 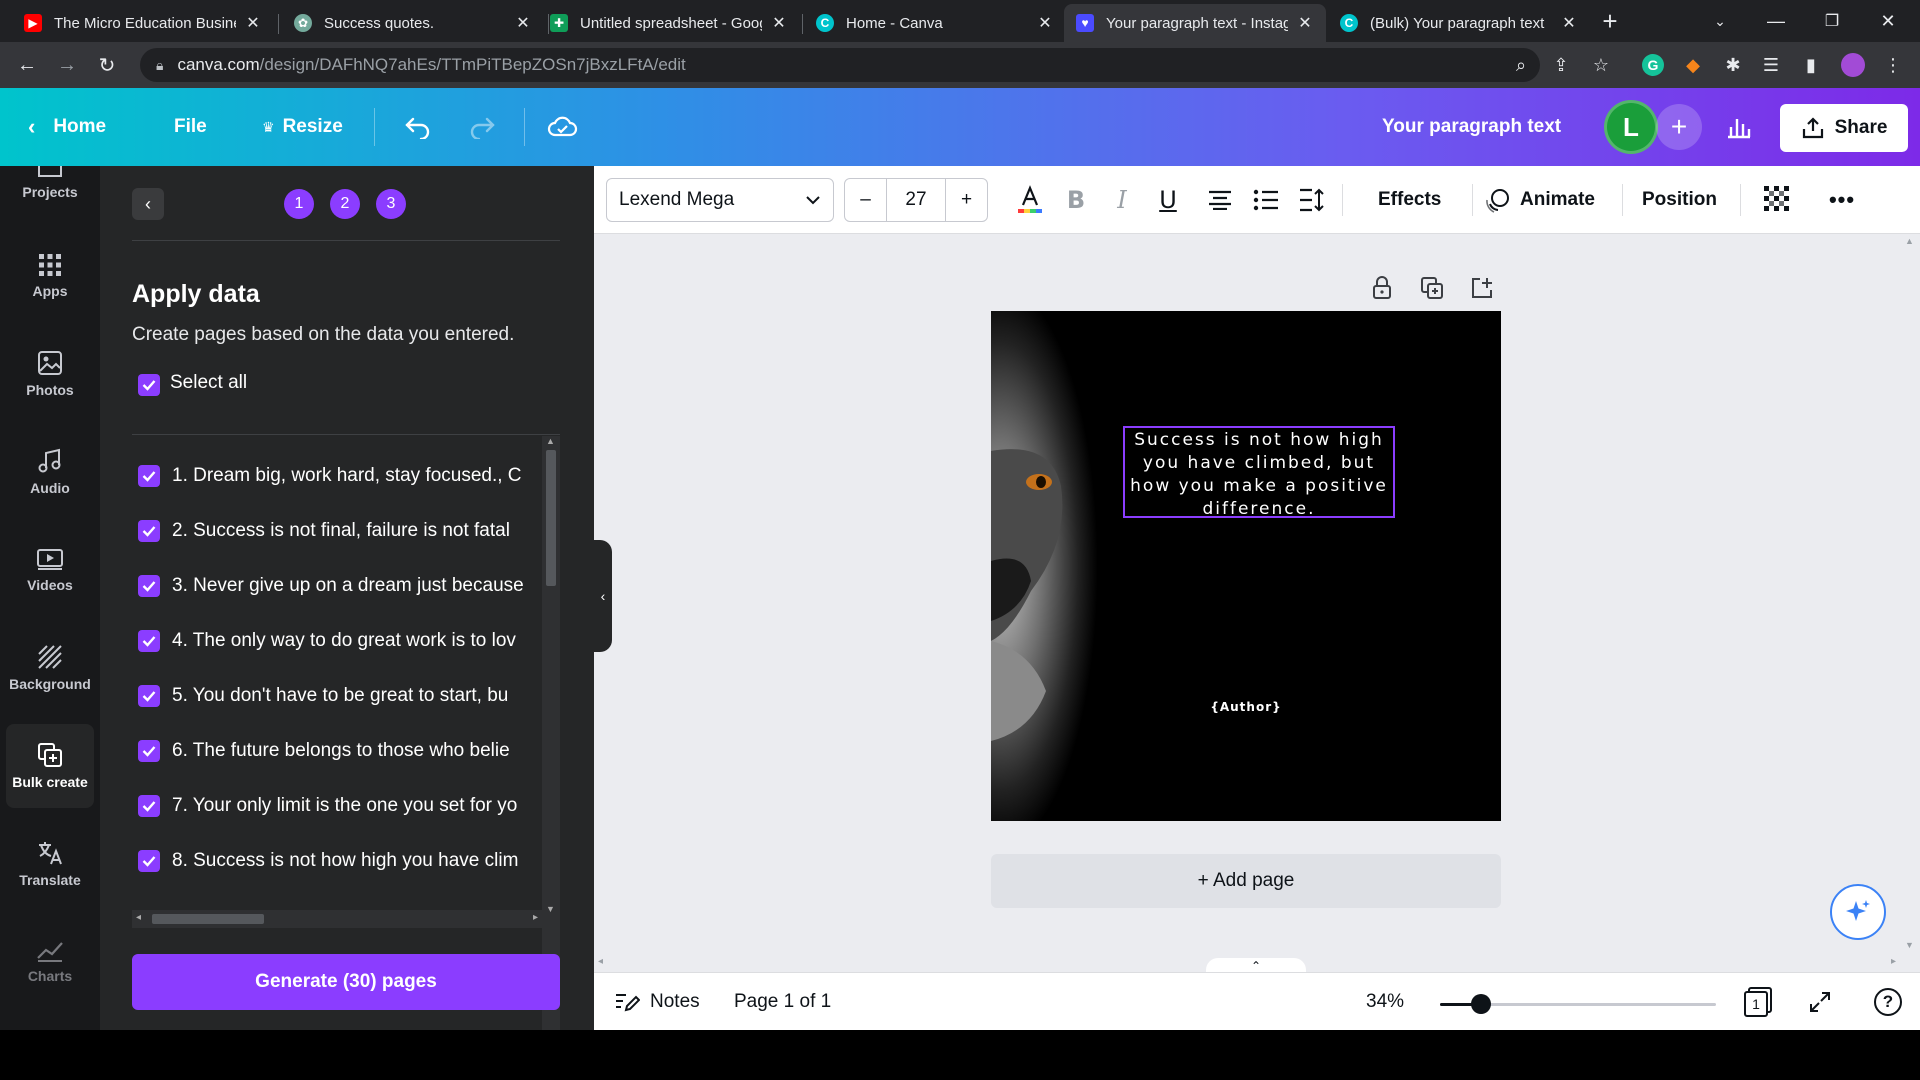 What do you see at coordinates (50, 766) in the screenshot?
I see `rail-item-bulk-create: Bulk create` at bounding box center [50, 766].